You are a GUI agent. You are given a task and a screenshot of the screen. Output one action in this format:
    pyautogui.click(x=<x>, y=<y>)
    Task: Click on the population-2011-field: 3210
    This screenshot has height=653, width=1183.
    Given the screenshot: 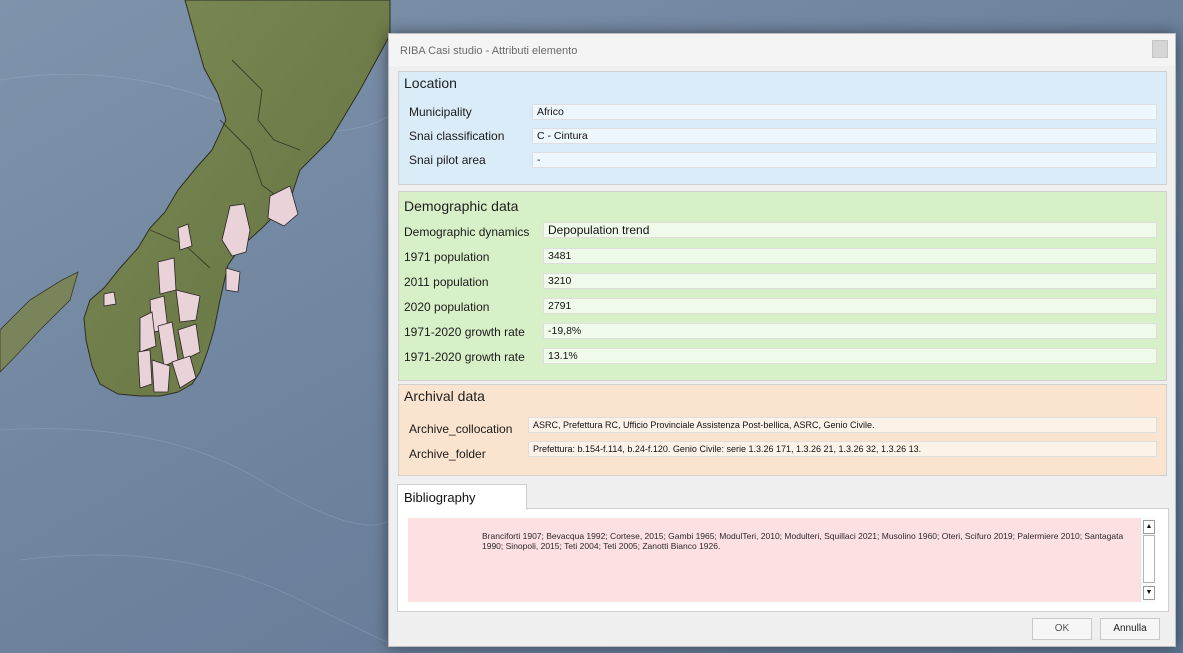 What is the action you would take?
    pyautogui.click(x=850, y=281)
    